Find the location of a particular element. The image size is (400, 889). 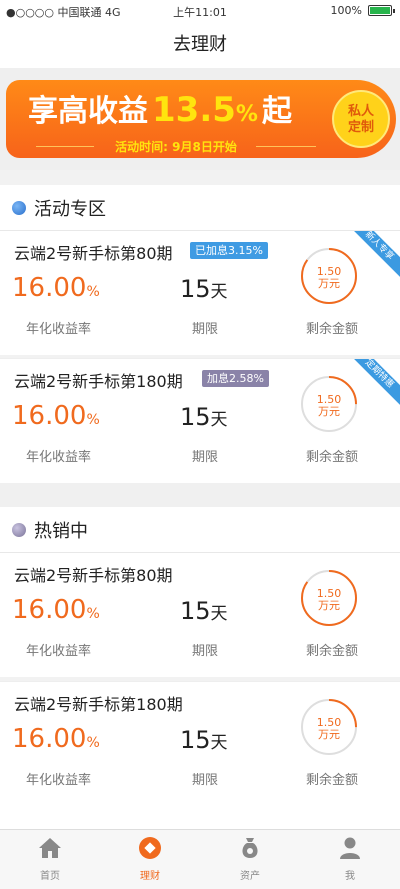

tab-assets: 资产 is located at coordinates (250, 859).